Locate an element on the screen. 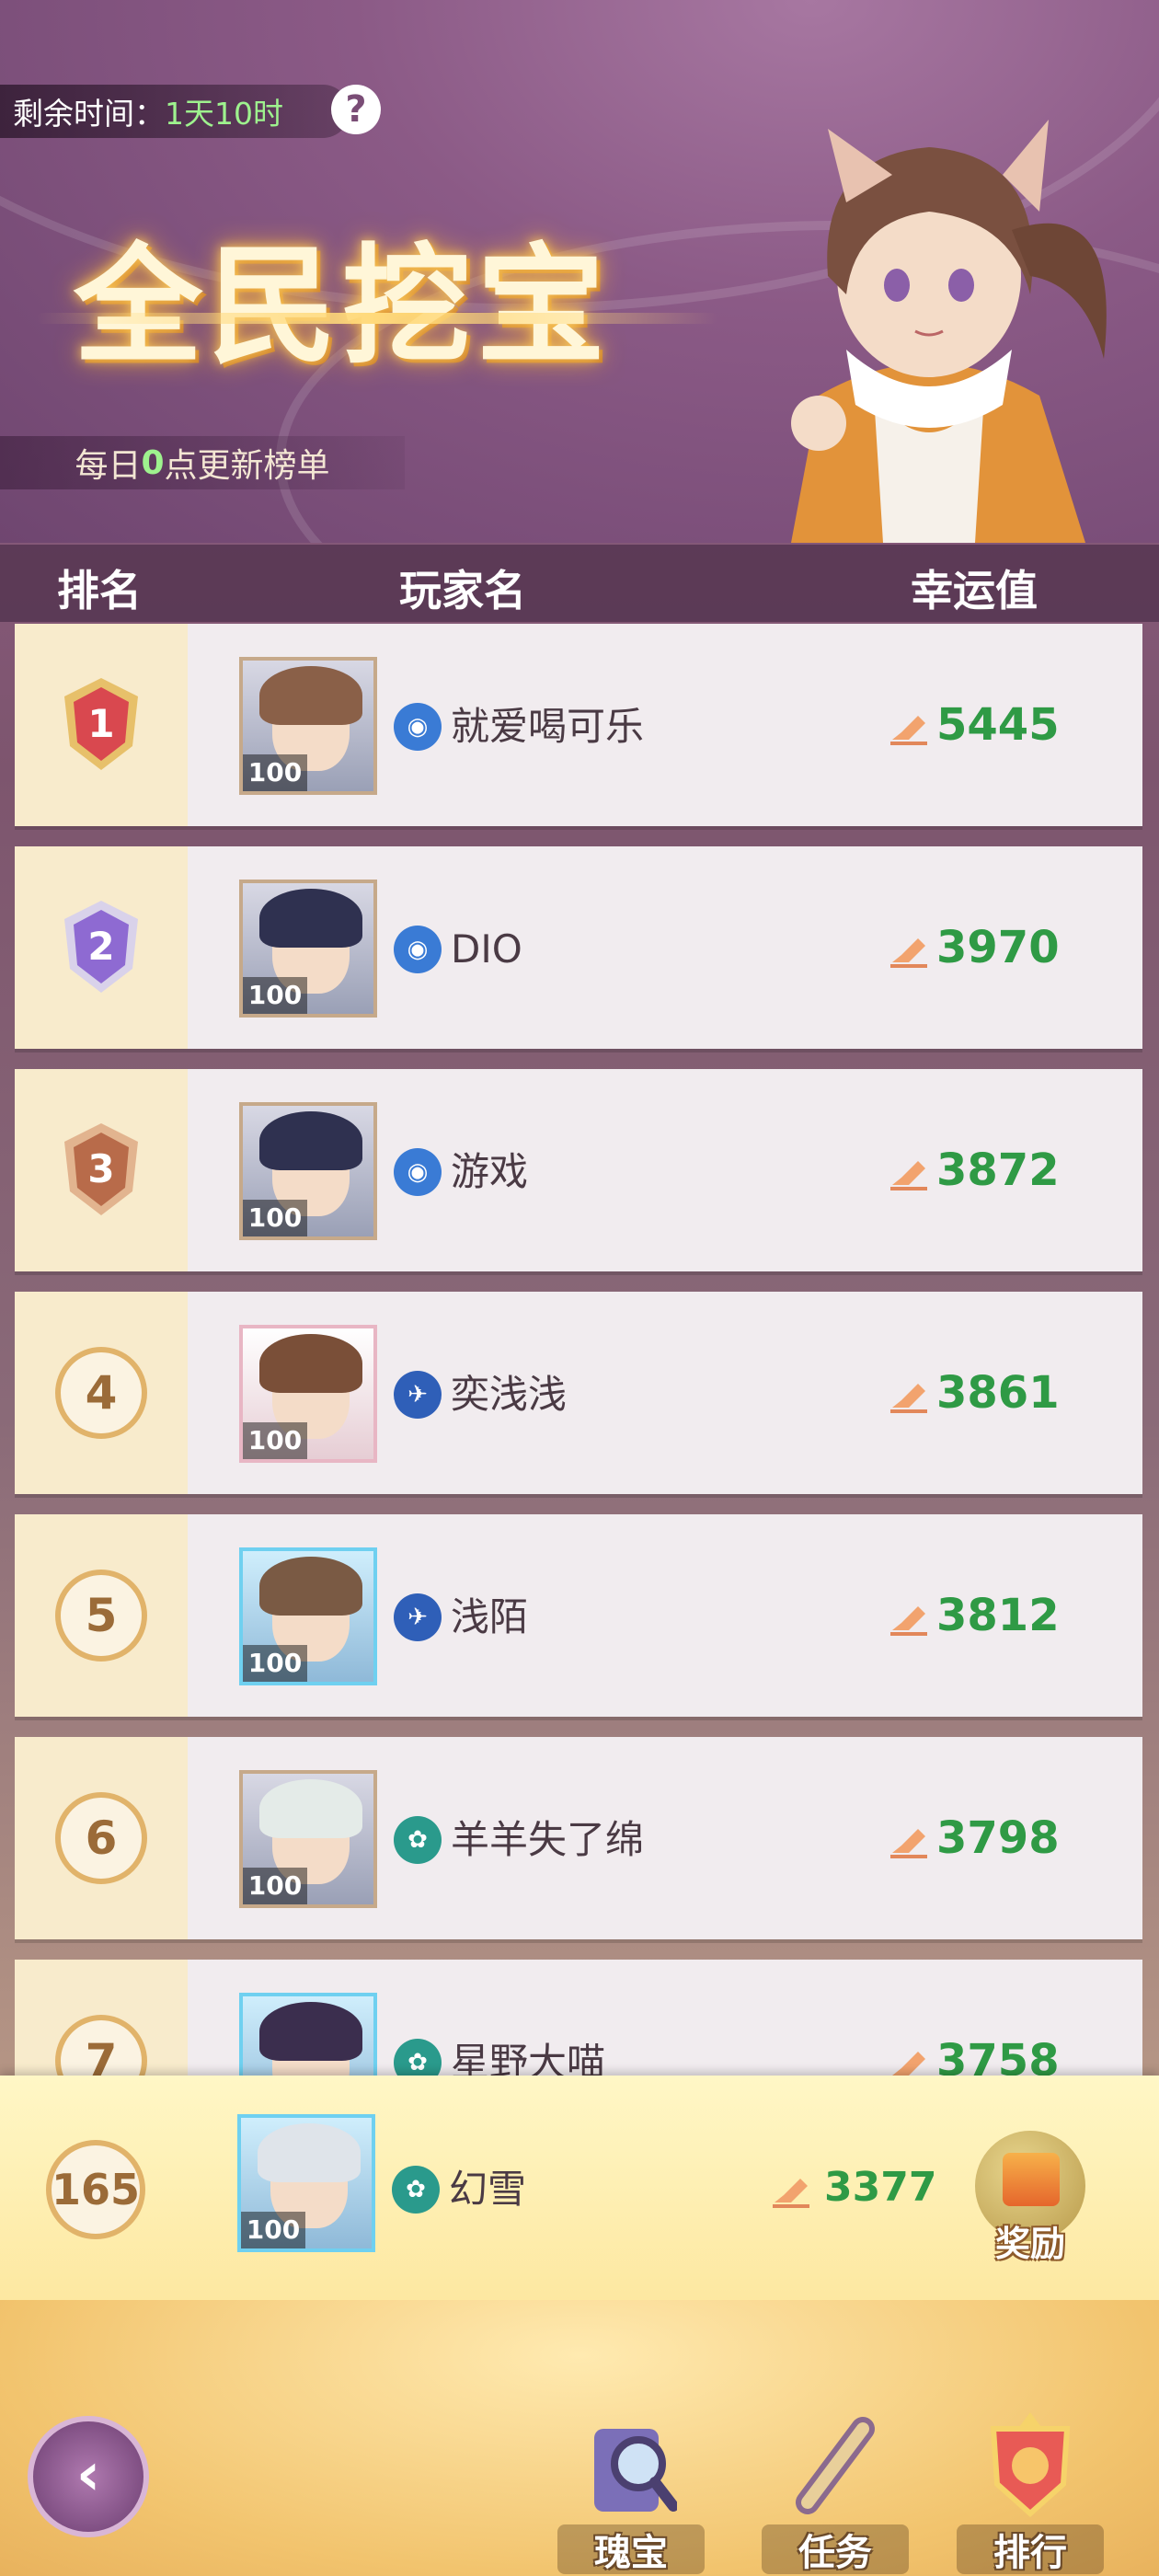 The image size is (1159, 2576). rank-number: 3 is located at coordinates (100, 1168).